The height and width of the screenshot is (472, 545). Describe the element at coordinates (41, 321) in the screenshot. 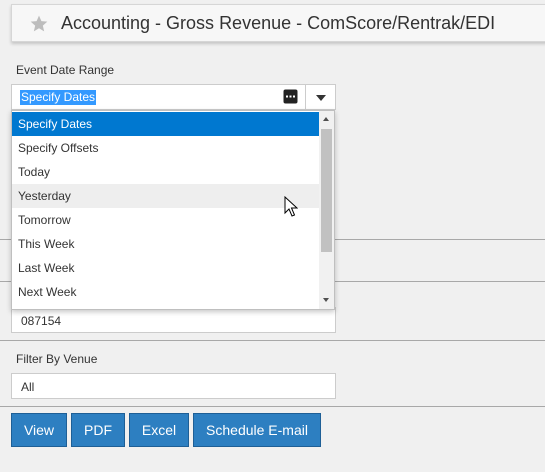

I see `field-value: 087154` at that location.